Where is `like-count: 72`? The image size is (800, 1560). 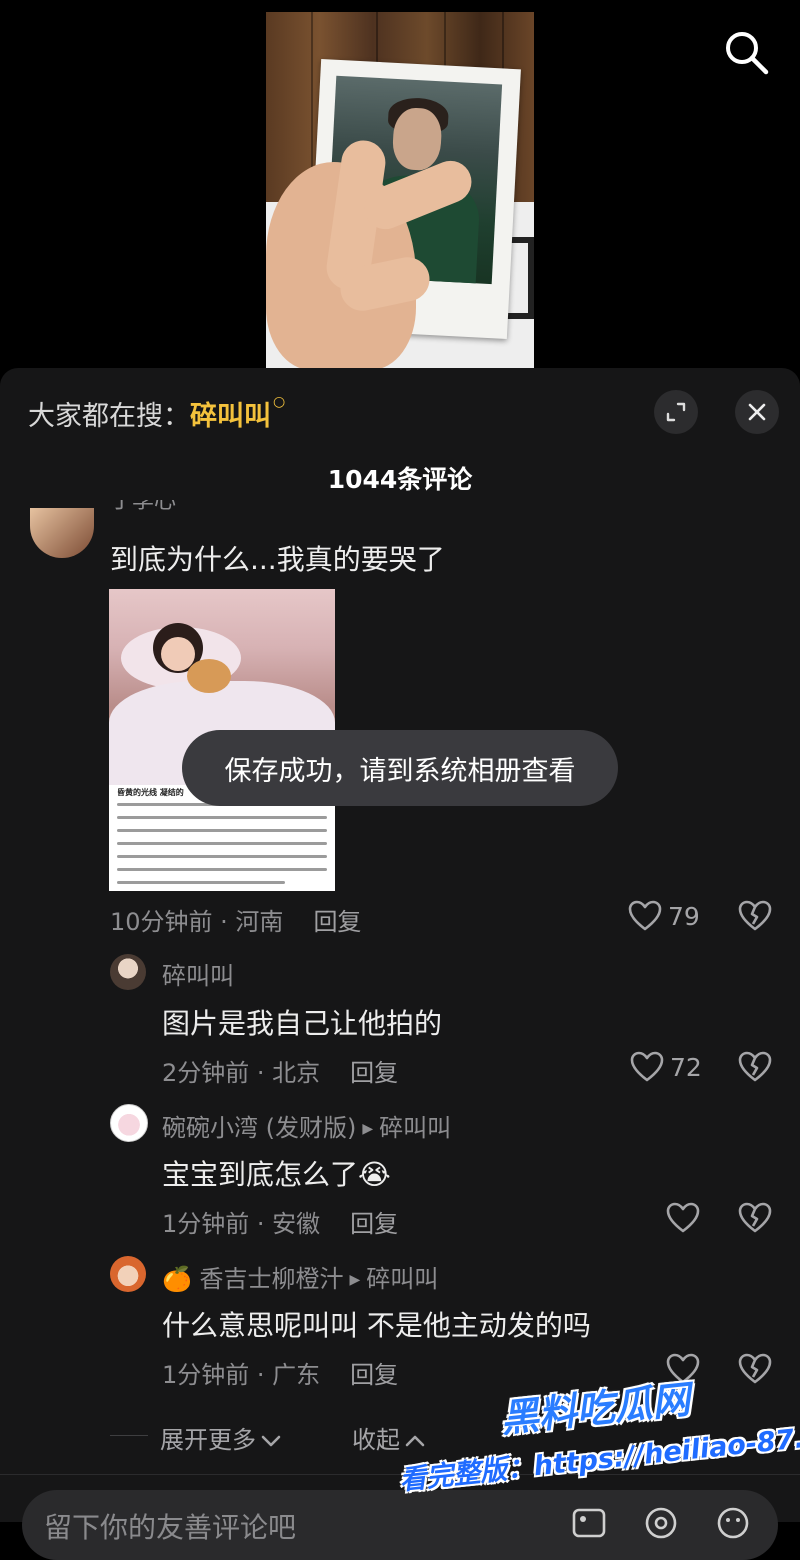
like-count: 72 is located at coordinates (686, 1067).